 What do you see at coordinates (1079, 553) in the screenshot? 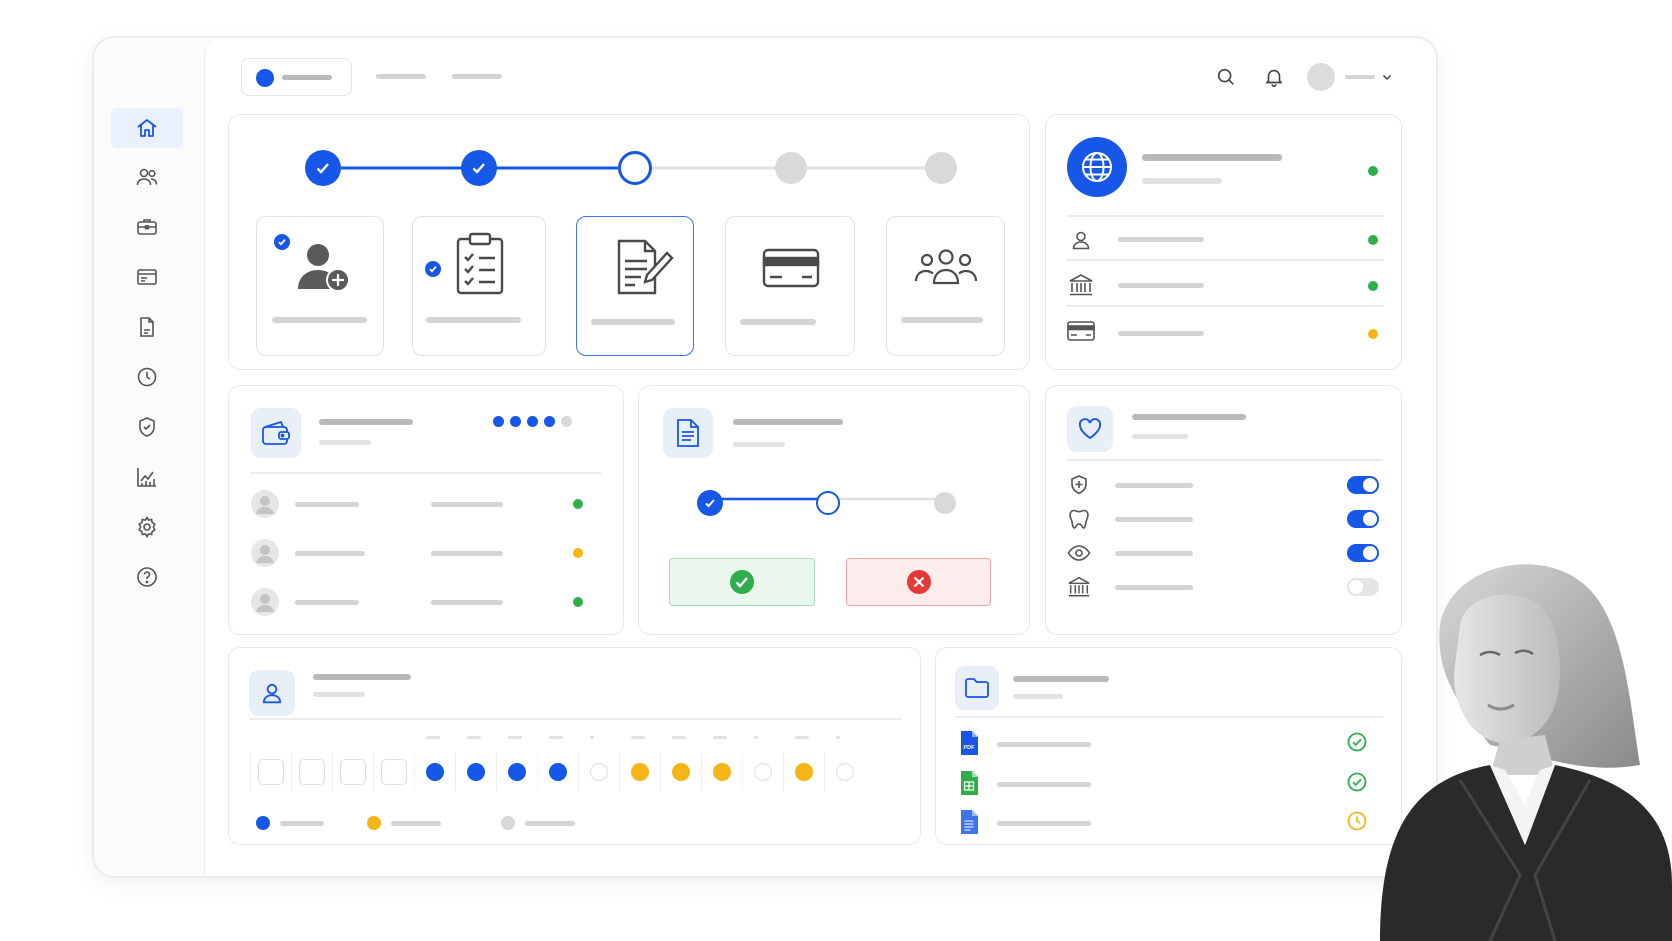
I see `eye-icon` at bounding box center [1079, 553].